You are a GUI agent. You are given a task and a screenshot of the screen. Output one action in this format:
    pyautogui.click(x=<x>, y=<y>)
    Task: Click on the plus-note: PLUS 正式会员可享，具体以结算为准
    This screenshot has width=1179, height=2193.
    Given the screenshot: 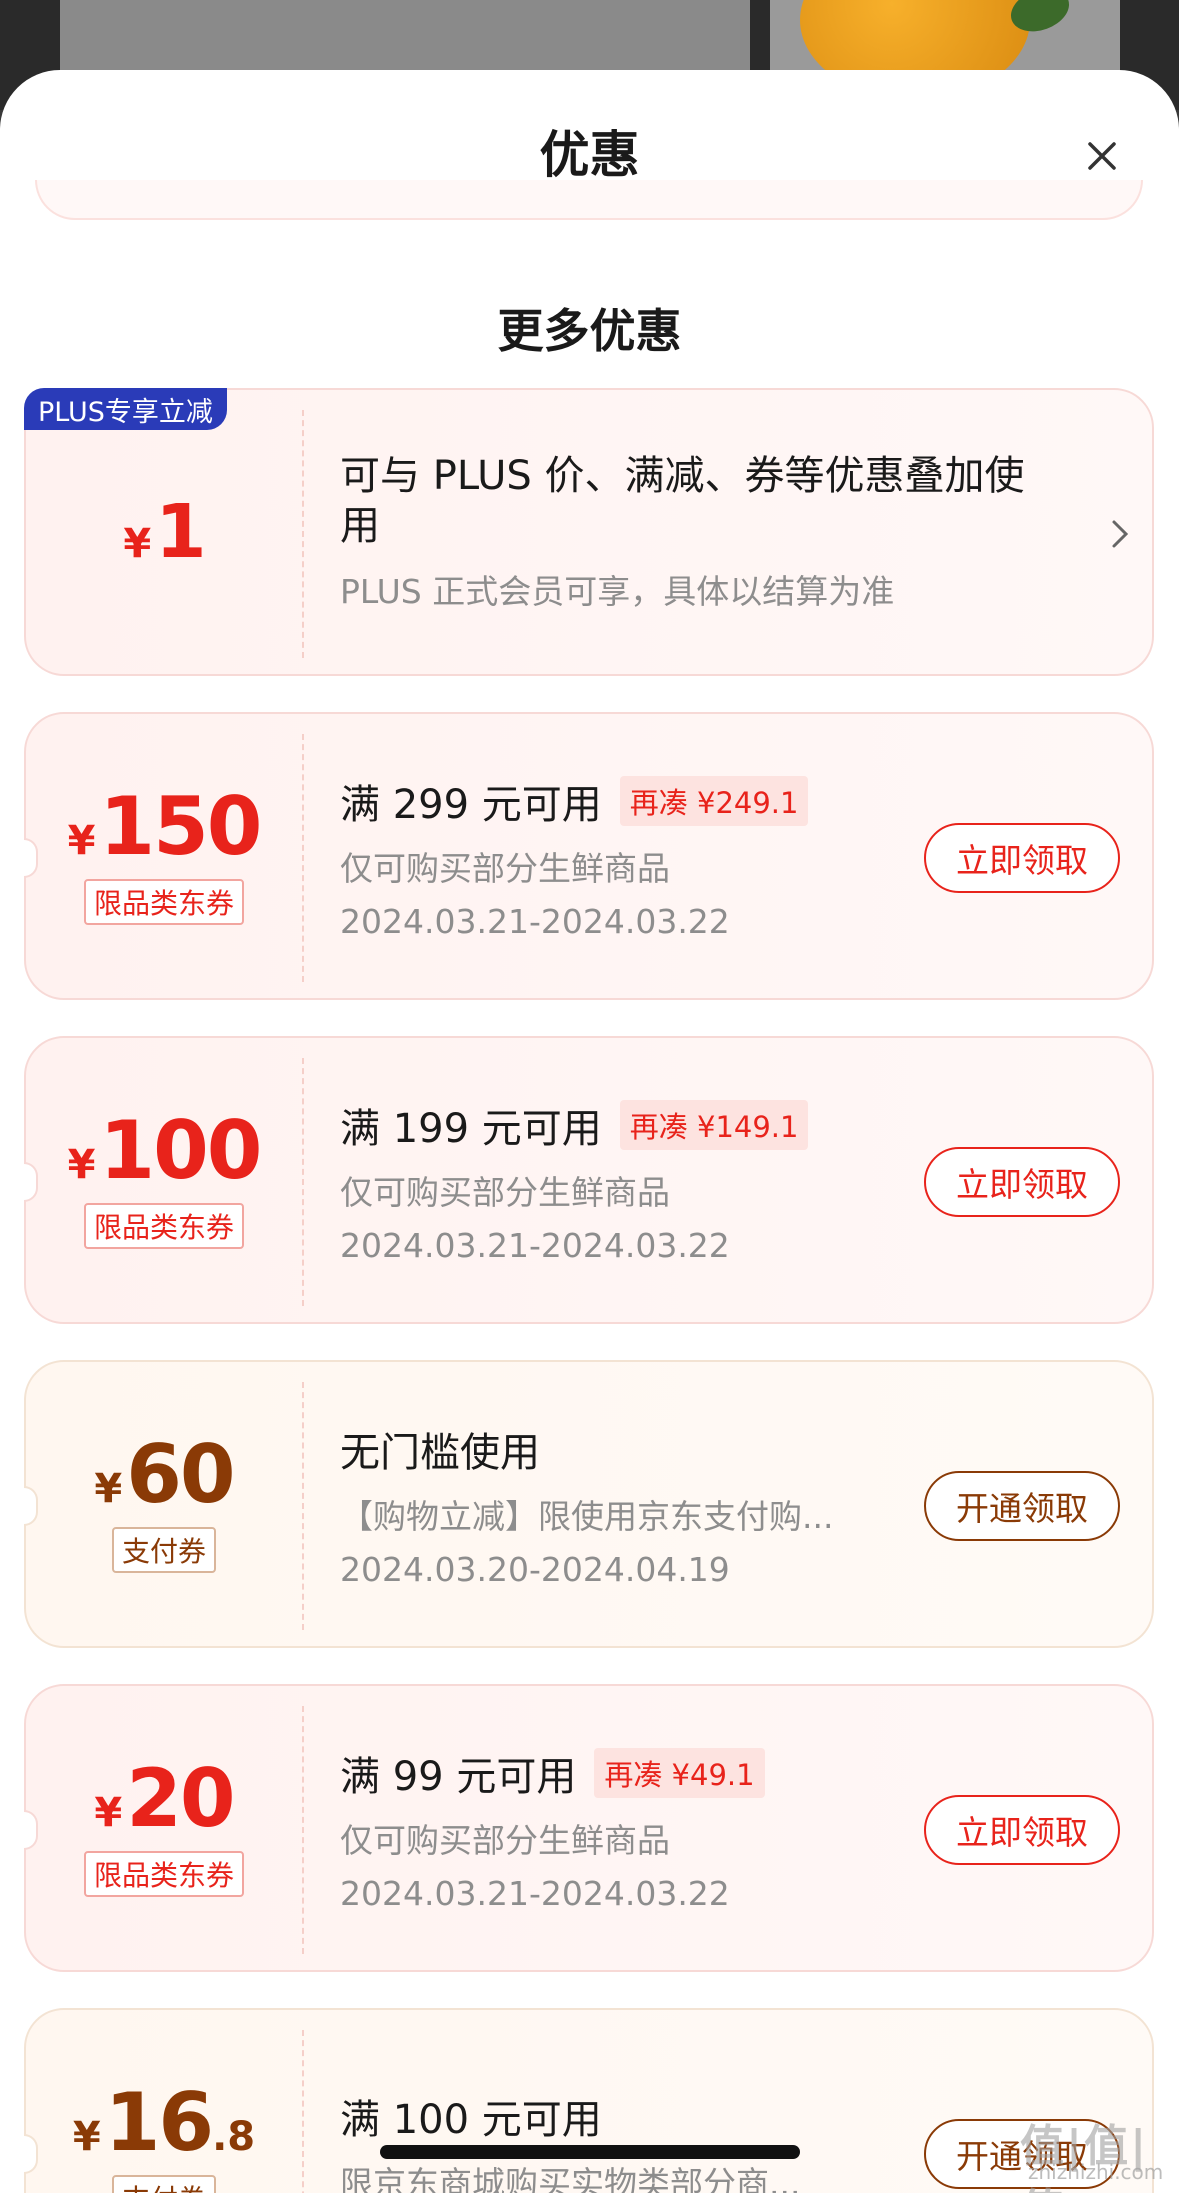 What is the action you would take?
    pyautogui.click(x=617, y=591)
    